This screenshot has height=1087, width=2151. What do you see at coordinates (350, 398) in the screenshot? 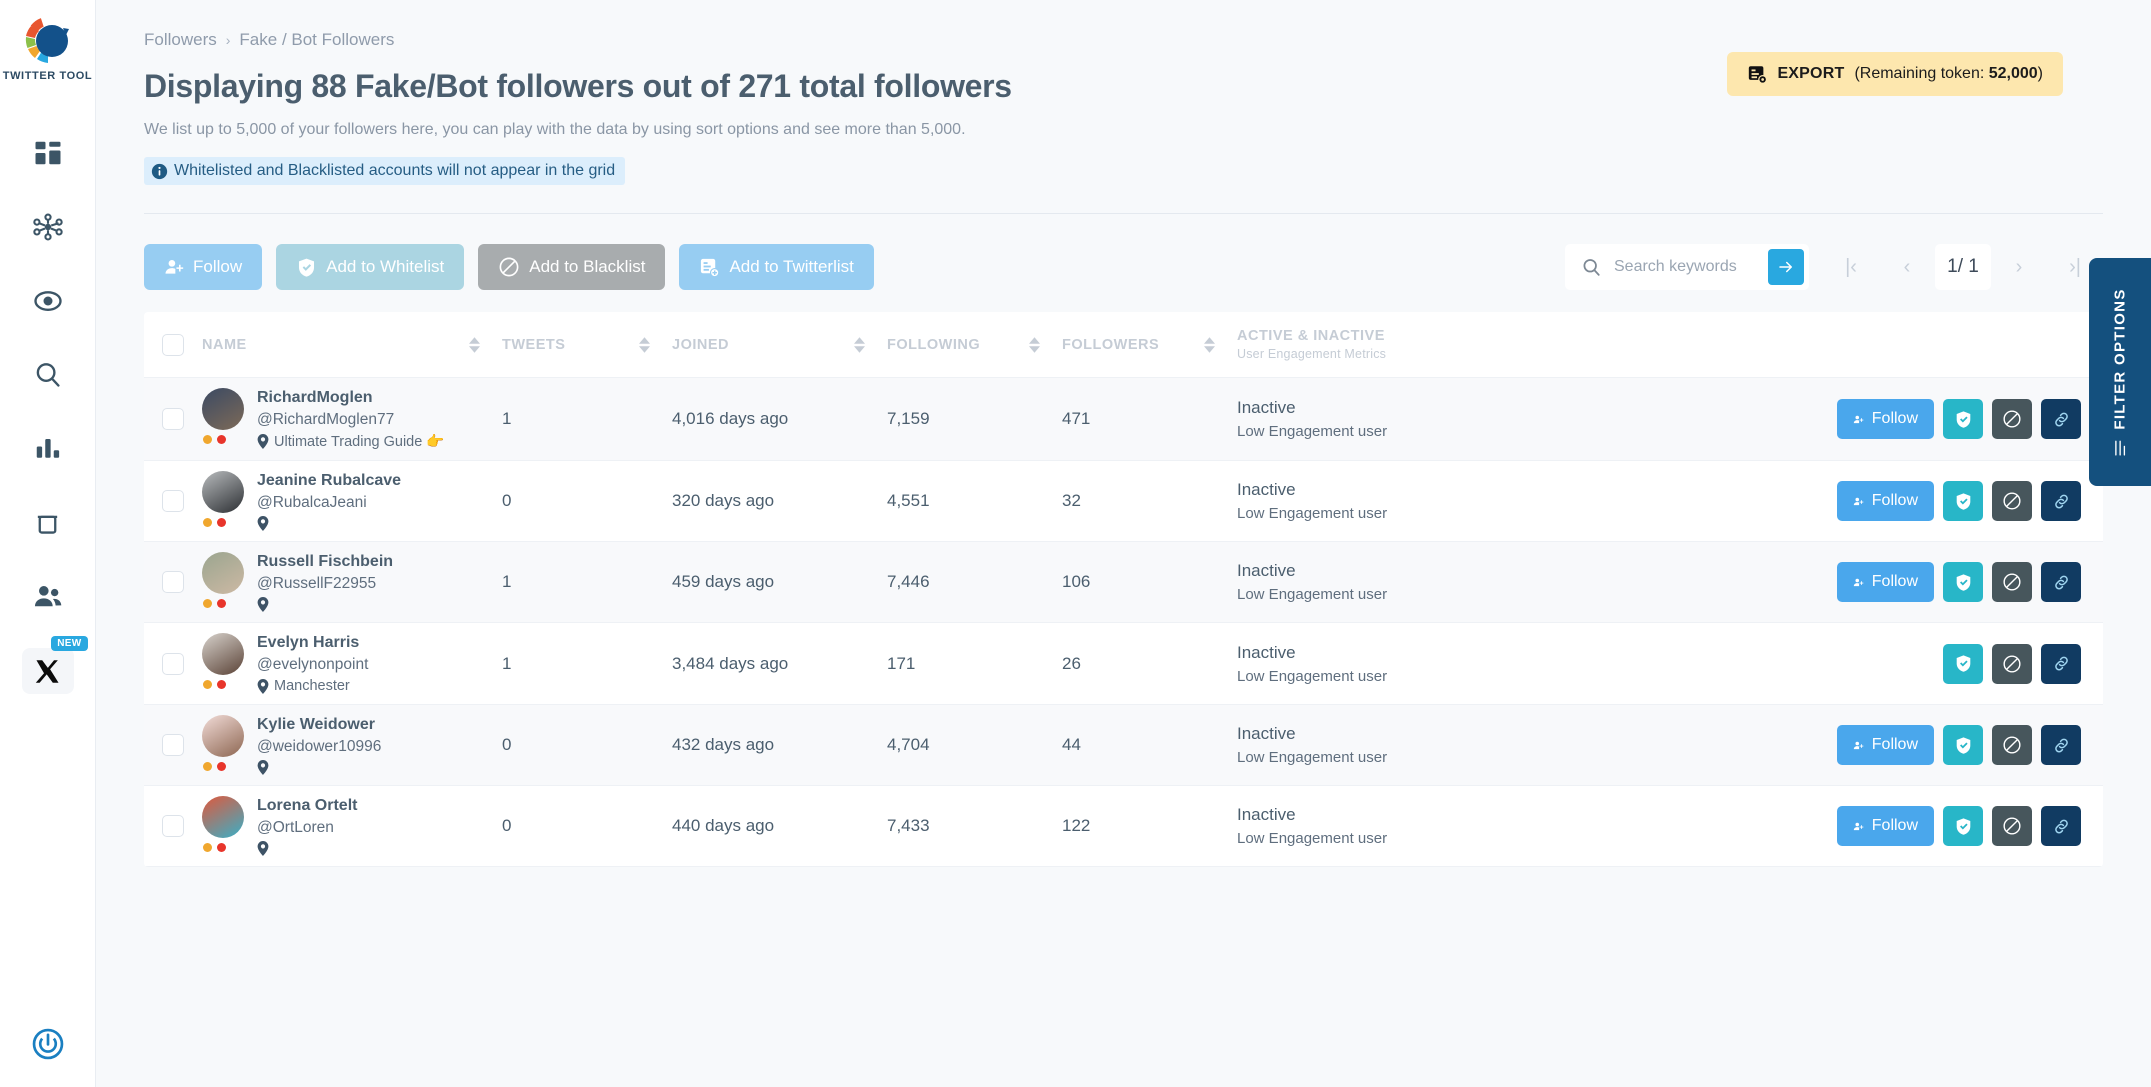
I see `user-name: RichardMoglen` at bounding box center [350, 398].